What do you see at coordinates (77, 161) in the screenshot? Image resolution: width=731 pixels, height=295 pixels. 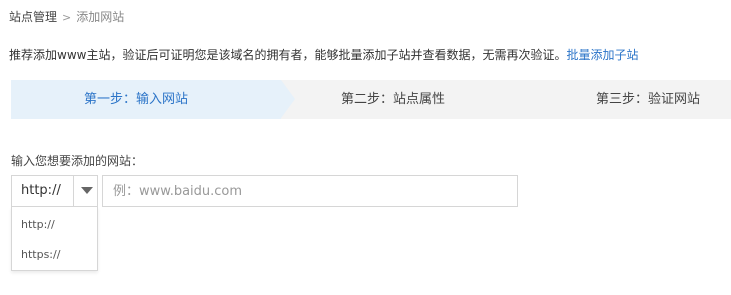 I see `site-field-label: 输入您想要添加的网站：` at bounding box center [77, 161].